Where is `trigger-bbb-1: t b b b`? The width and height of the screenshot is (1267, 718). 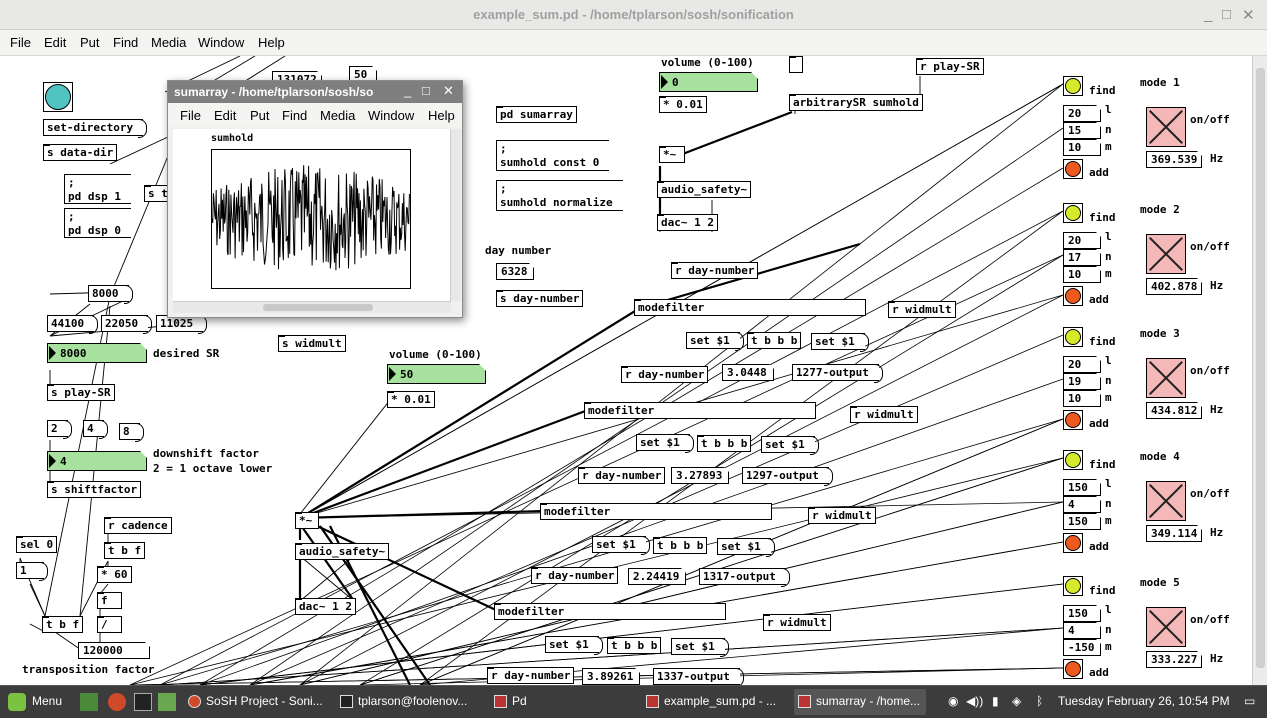
trigger-bbb-1: t b b b is located at coordinates (774, 340).